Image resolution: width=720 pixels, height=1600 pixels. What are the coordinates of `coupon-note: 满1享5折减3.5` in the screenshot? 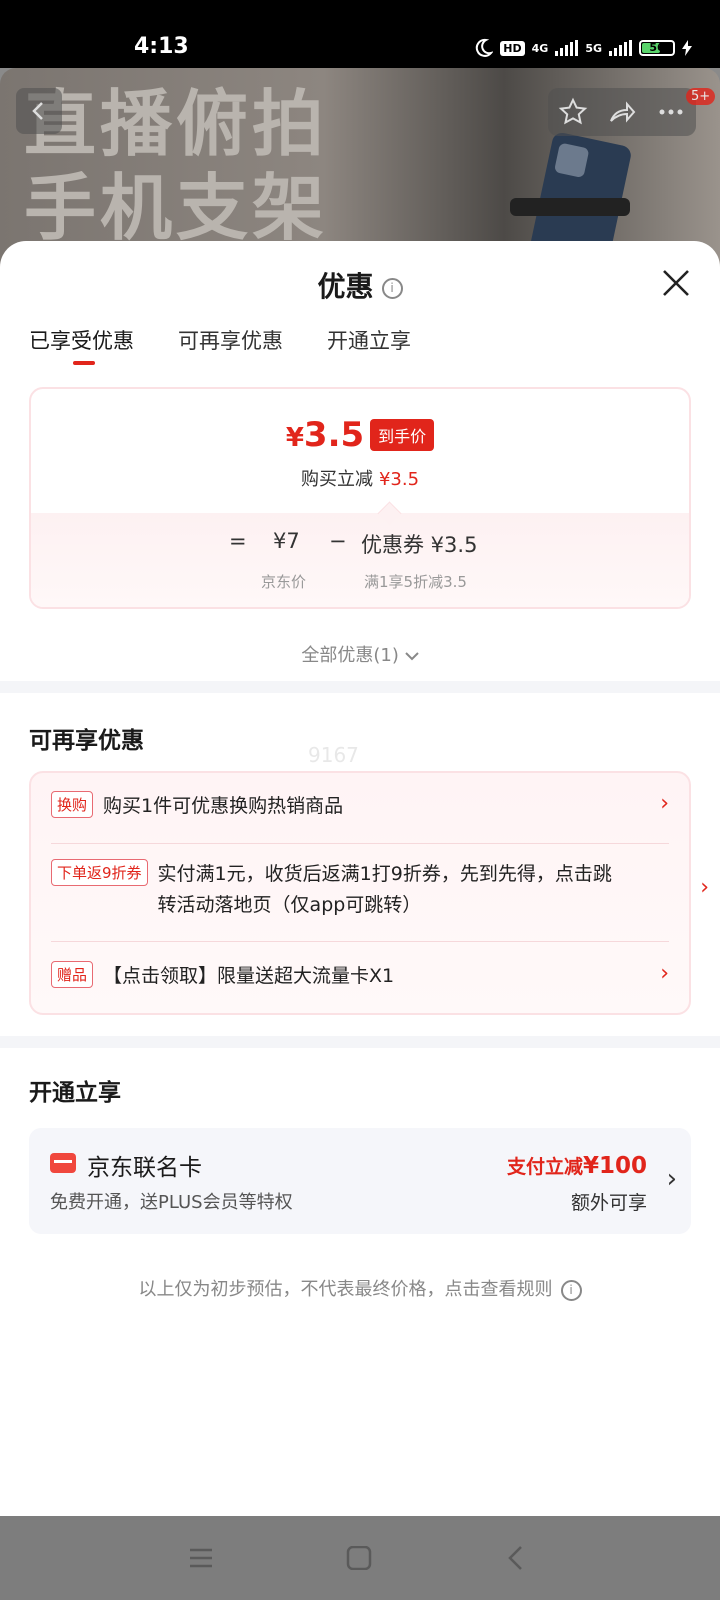 It's located at (415, 582).